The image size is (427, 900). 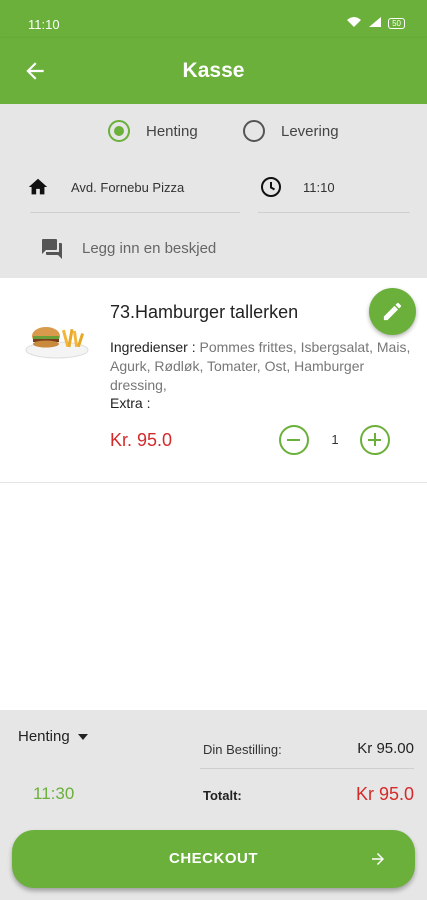 What do you see at coordinates (127, 187) in the screenshot?
I see `store-name: Avd. Fornebu Pizza` at bounding box center [127, 187].